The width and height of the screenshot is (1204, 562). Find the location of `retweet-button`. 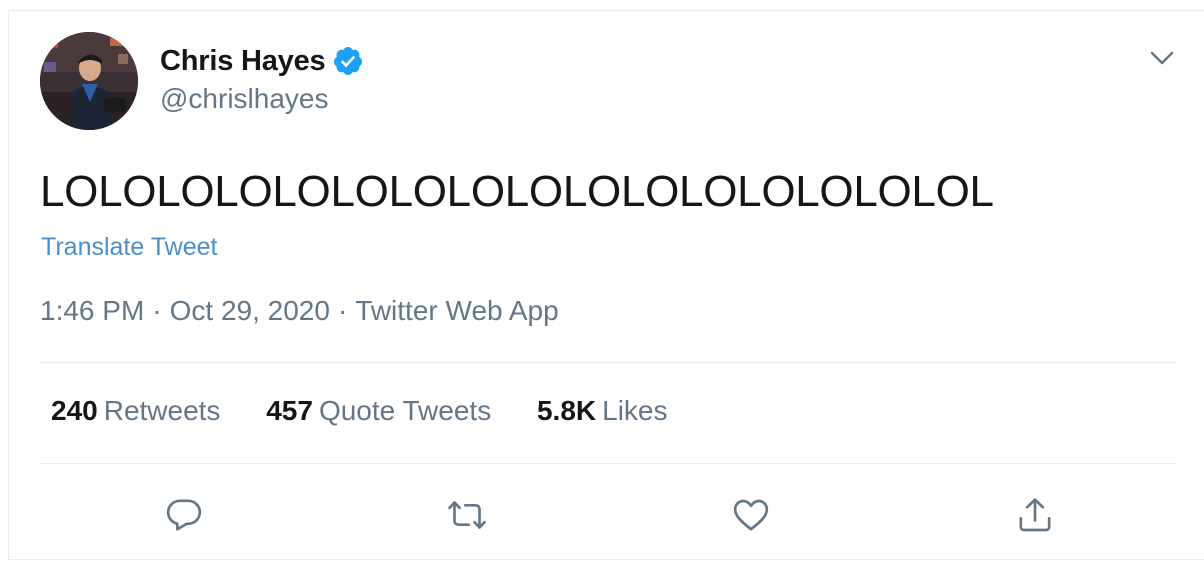

retweet-button is located at coordinates (467, 515).